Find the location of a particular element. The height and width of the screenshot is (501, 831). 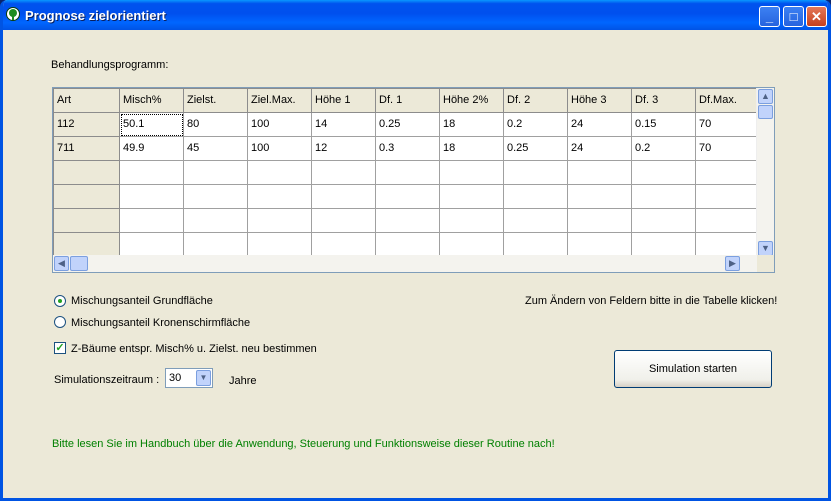

column-header: Misch% is located at coordinates (151, 100).